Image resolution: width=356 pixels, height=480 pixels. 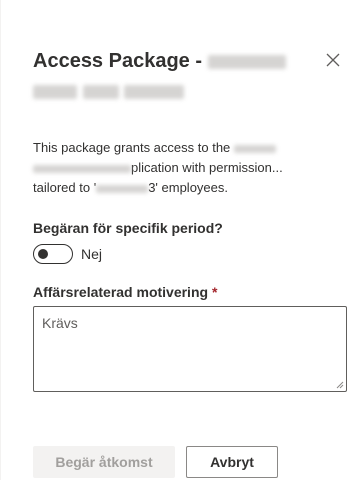 What do you see at coordinates (43, 254) in the screenshot?
I see `toggle-knob` at bounding box center [43, 254].